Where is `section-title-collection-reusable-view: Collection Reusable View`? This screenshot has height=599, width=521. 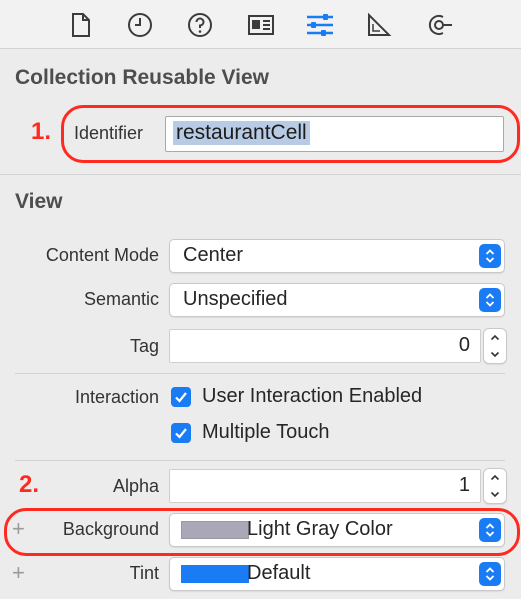
section-title-collection-reusable-view: Collection Reusable View is located at coordinates (142, 77).